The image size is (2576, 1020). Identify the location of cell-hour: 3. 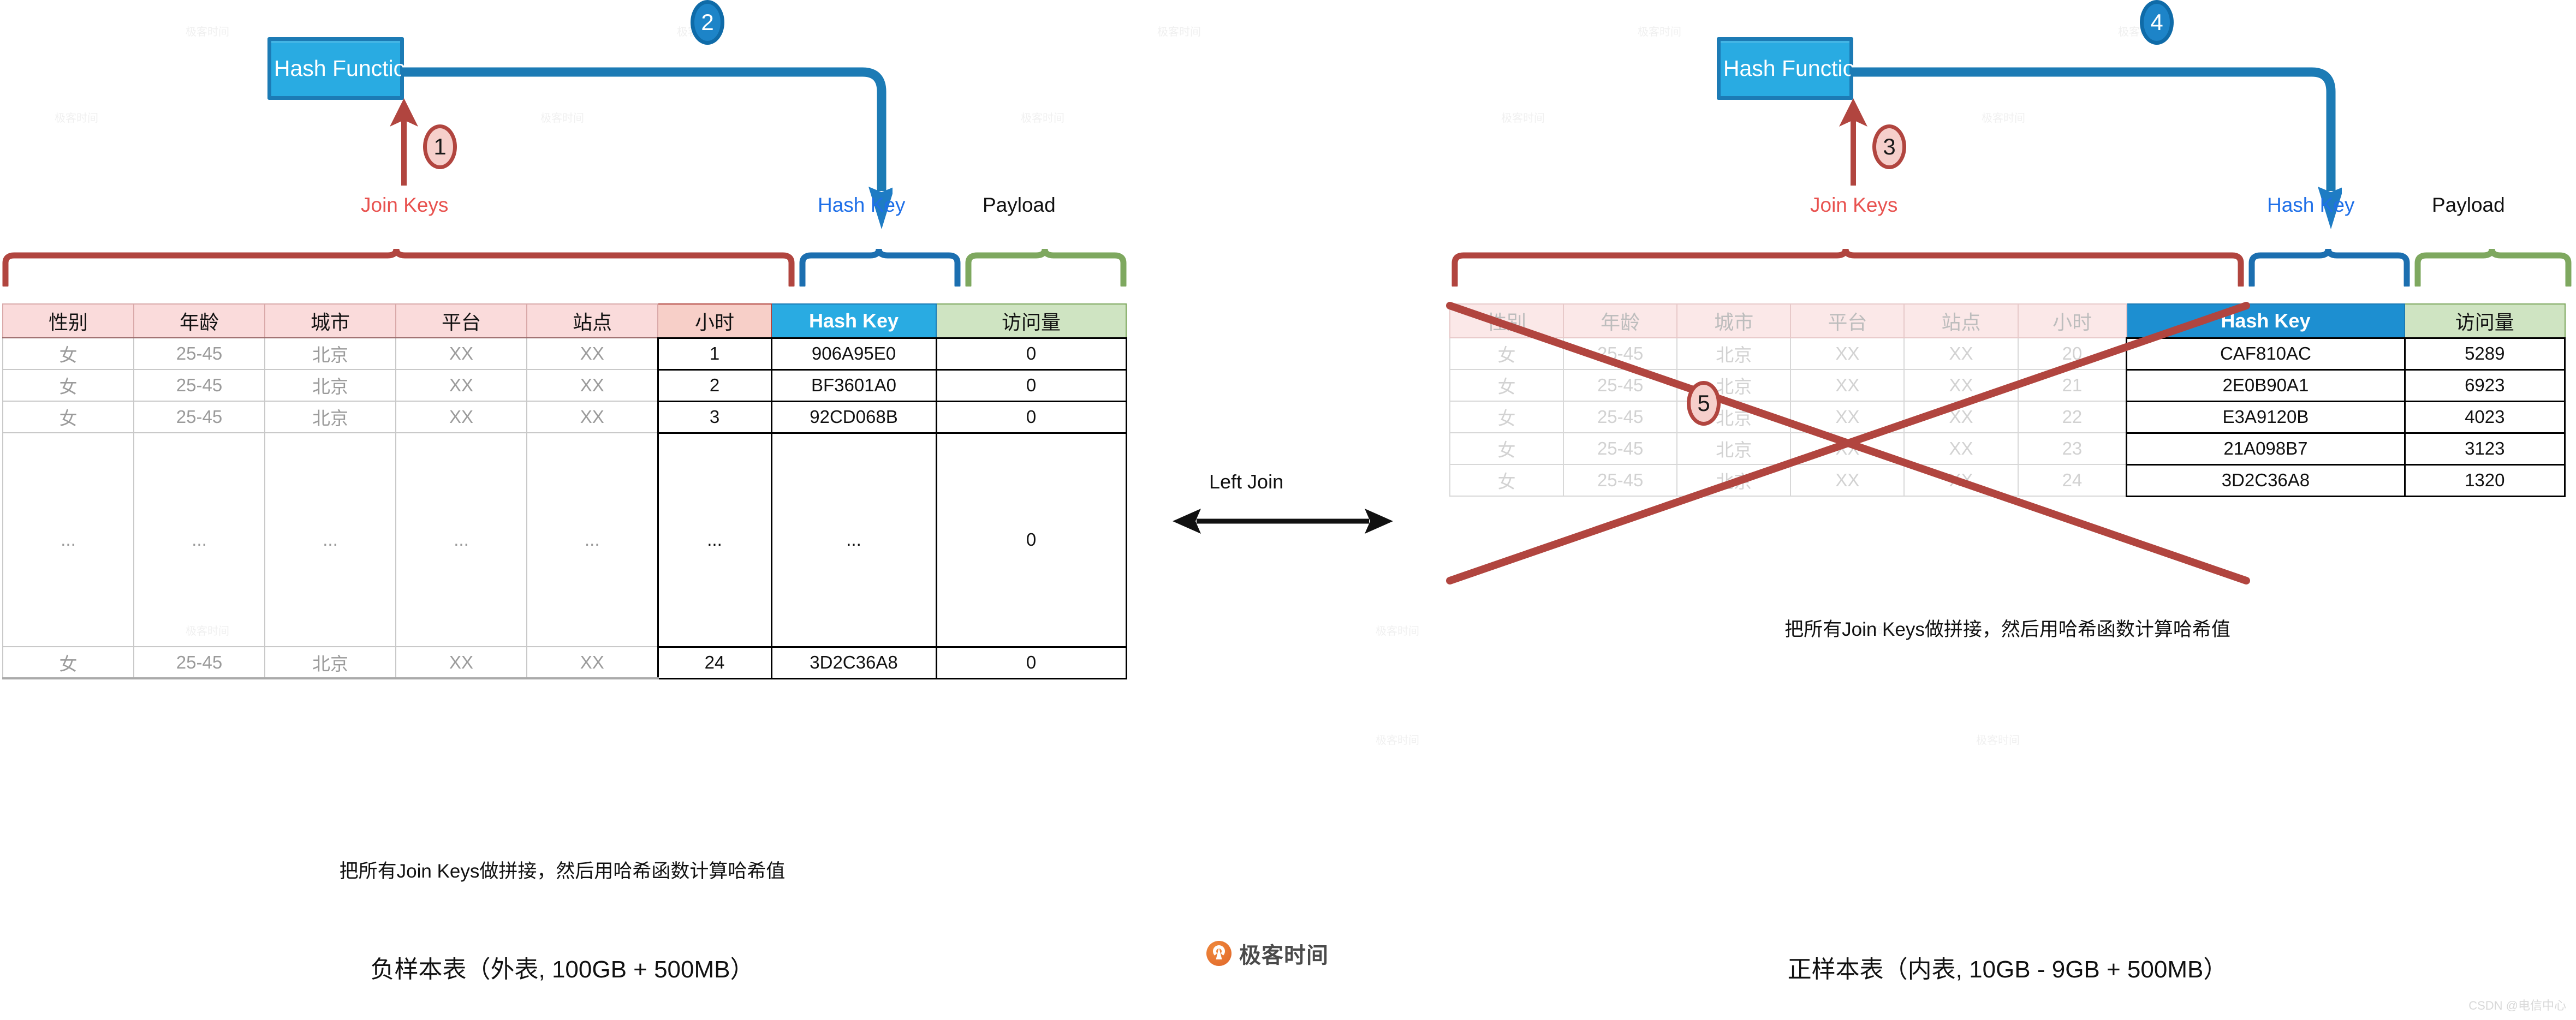
(714, 417).